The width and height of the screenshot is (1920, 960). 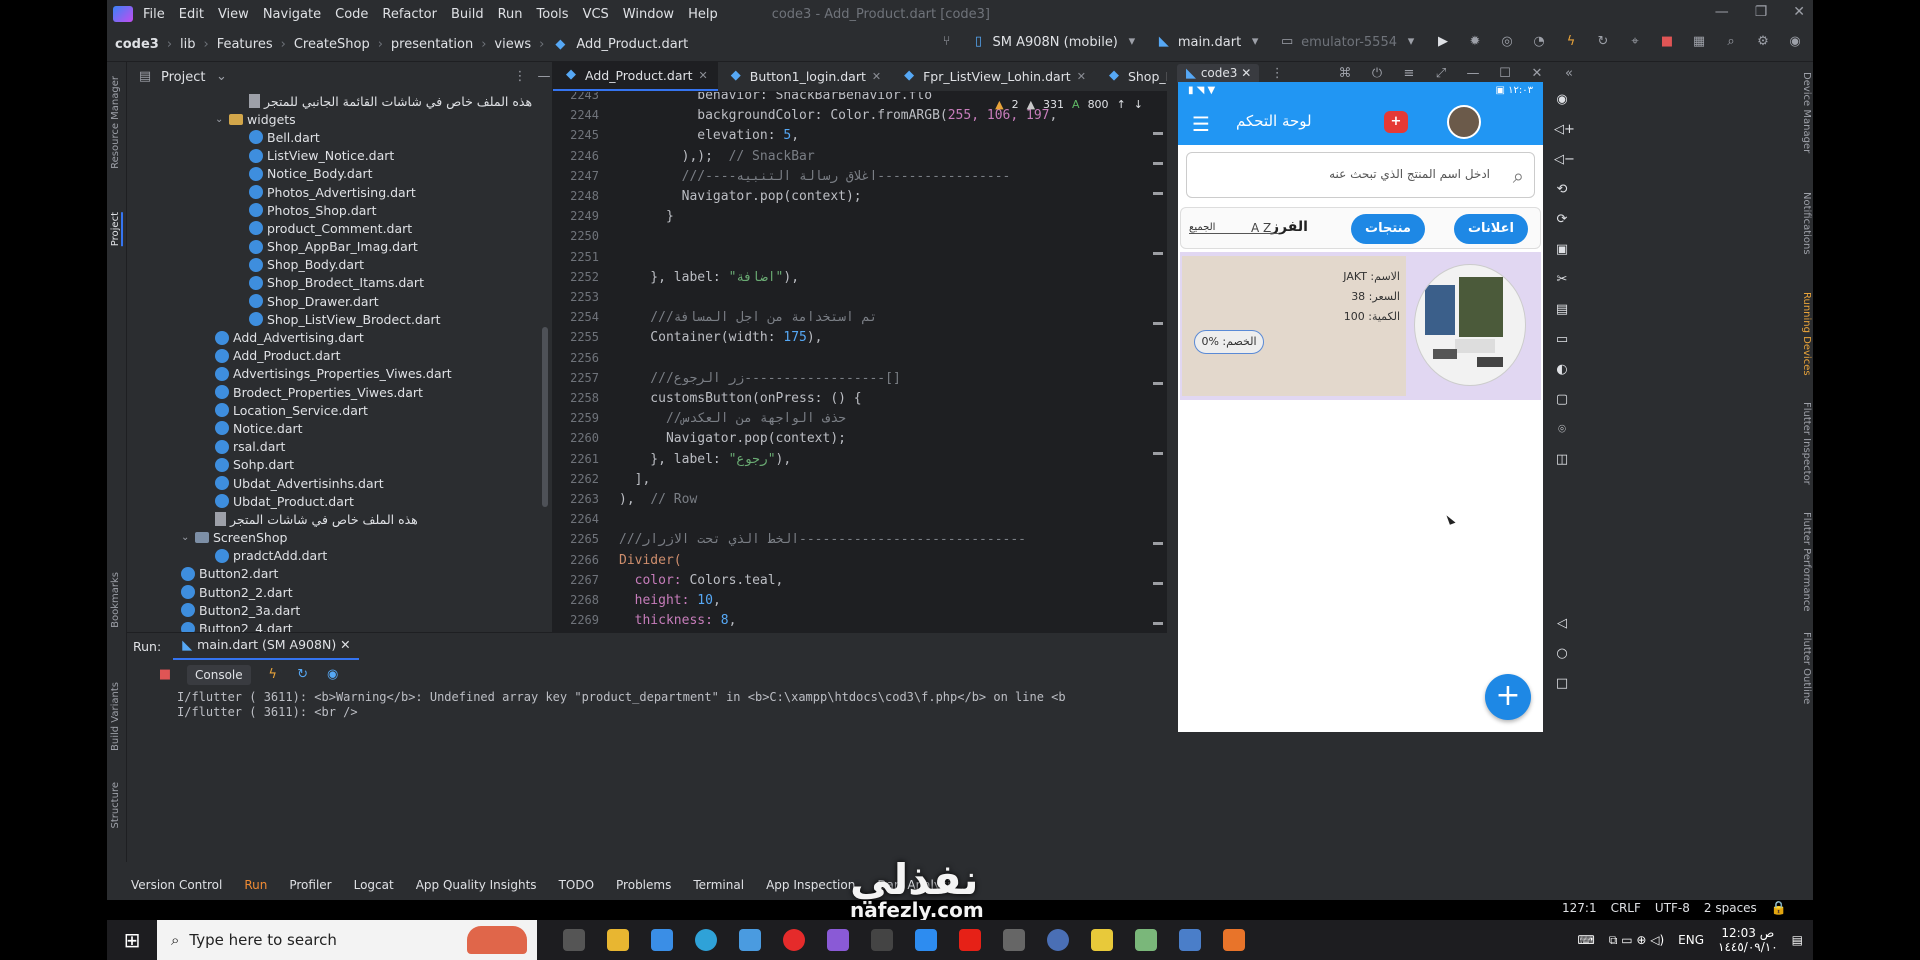 I want to click on tree-item: Button2_2.dart, so click(x=339, y=592).